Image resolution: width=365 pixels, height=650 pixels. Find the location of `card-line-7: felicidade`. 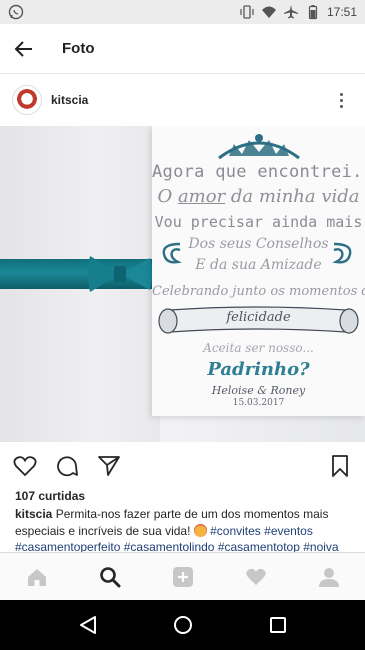

card-line-7: felicidade is located at coordinates (258, 317).